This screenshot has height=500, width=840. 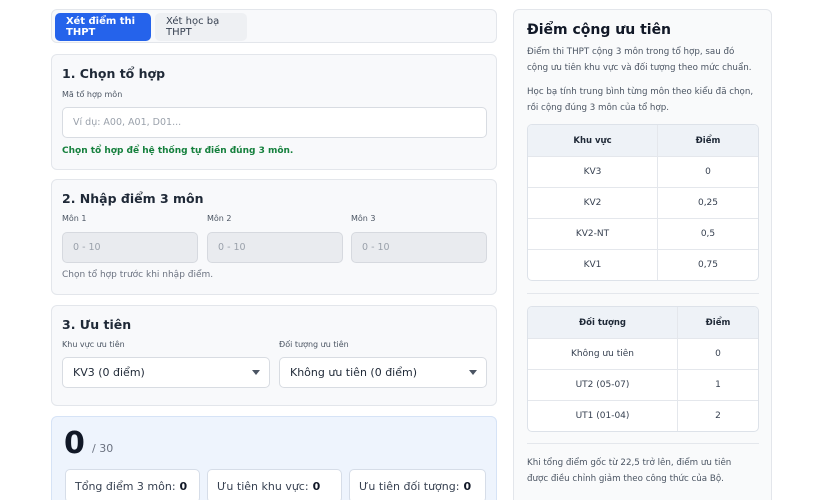 What do you see at coordinates (419, 247) in the screenshot?
I see `subject3-score-input: 0 - 10` at bounding box center [419, 247].